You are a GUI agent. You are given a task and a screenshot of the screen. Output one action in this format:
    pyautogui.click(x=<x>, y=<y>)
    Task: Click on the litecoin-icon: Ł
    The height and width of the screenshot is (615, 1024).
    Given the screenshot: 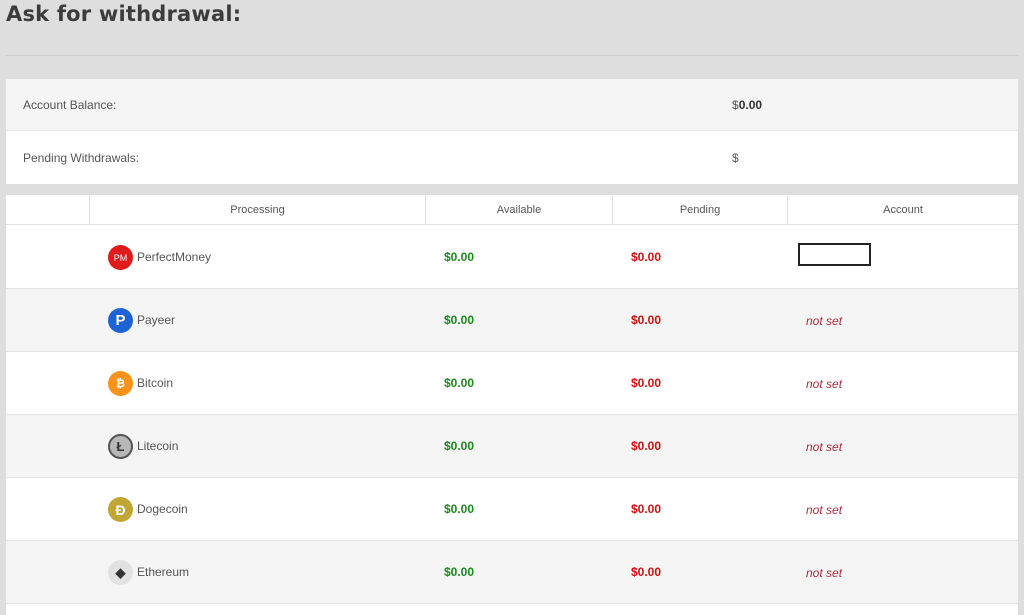 What is the action you would take?
    pyautogui.click(x=120, y=446)
    